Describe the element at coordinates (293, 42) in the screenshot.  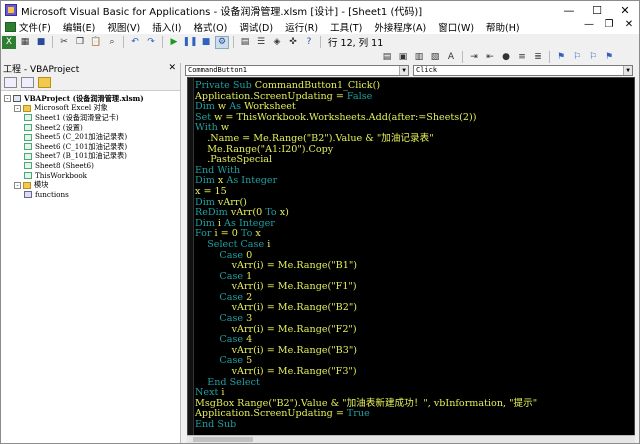
I see `toolbox-icon: ✜` at that location.